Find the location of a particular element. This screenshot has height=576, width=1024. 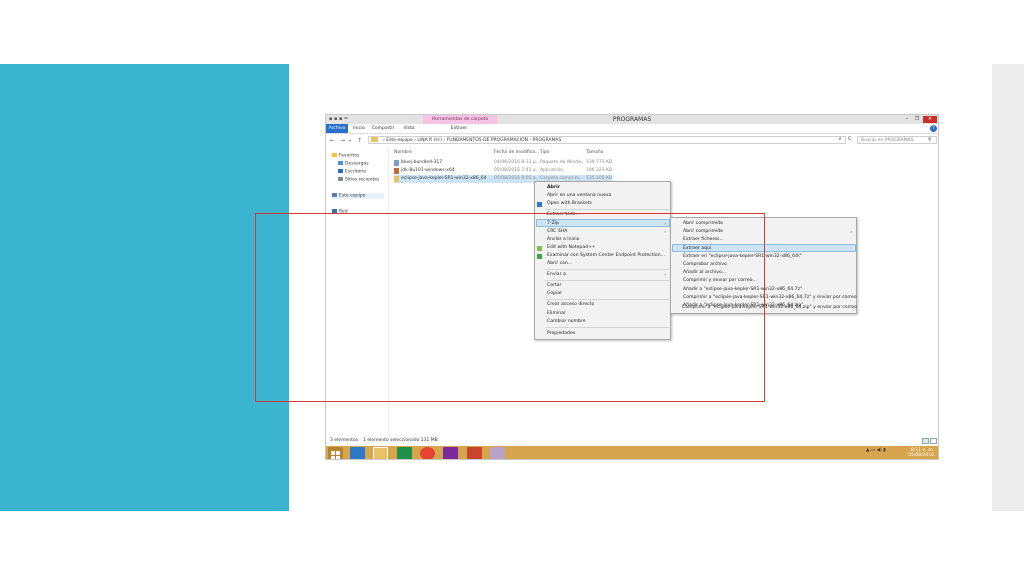

help-icon: ? is located at coordinates (933, 128).